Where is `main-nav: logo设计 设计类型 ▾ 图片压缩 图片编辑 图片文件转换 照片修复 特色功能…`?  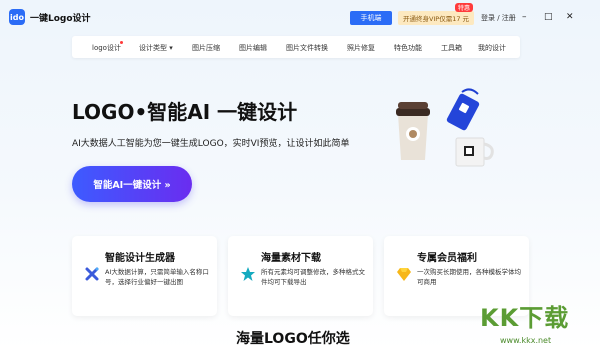
main-nav: logo设计 设计类型 ▾ 图片压缩 图片编辑 图片文件转换 照片修复 特色功能… is located at coordinates (296, 47).